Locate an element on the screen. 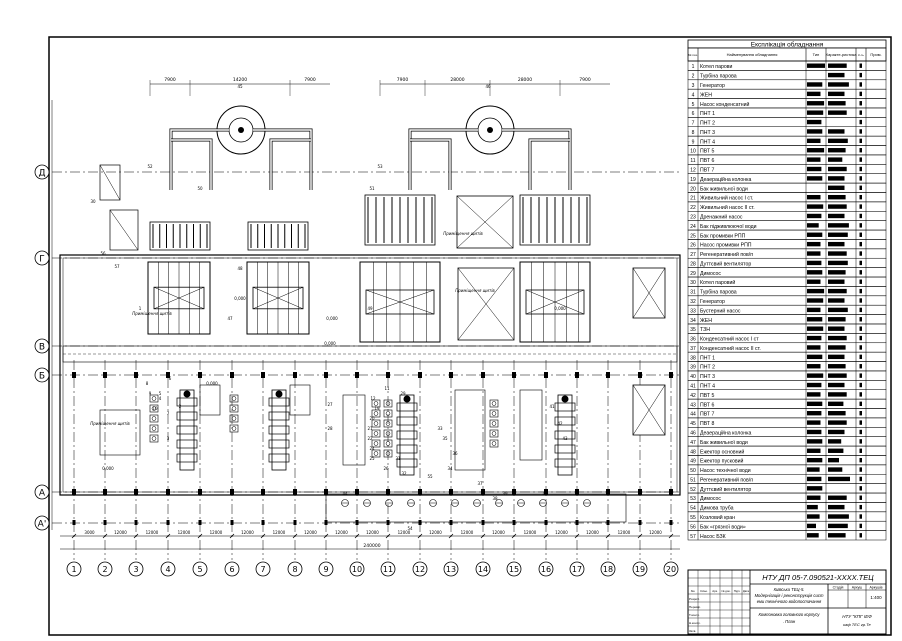 Image resolution: width=902 pixels, height=641 pixels. spec-row-num: 11 is located at coordinates (692, 161).